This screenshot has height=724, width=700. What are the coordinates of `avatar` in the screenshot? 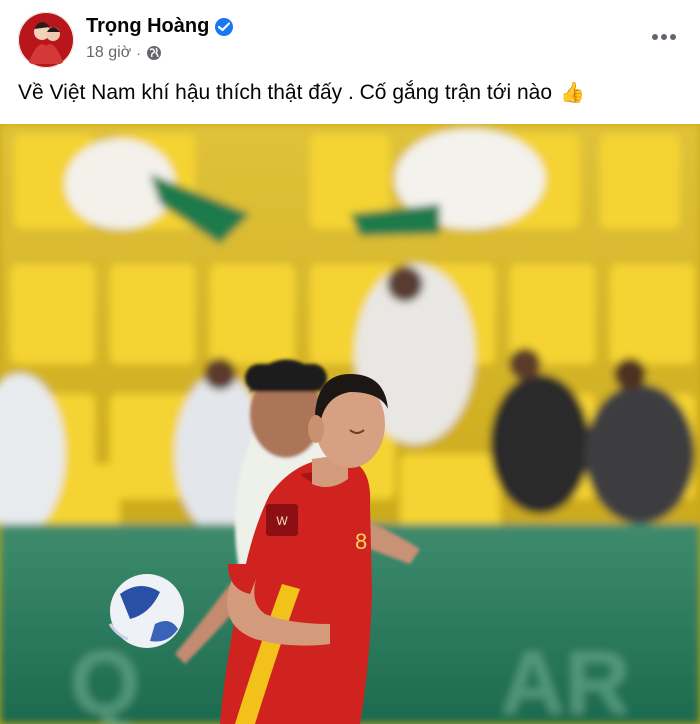 It's located at (46, 40).